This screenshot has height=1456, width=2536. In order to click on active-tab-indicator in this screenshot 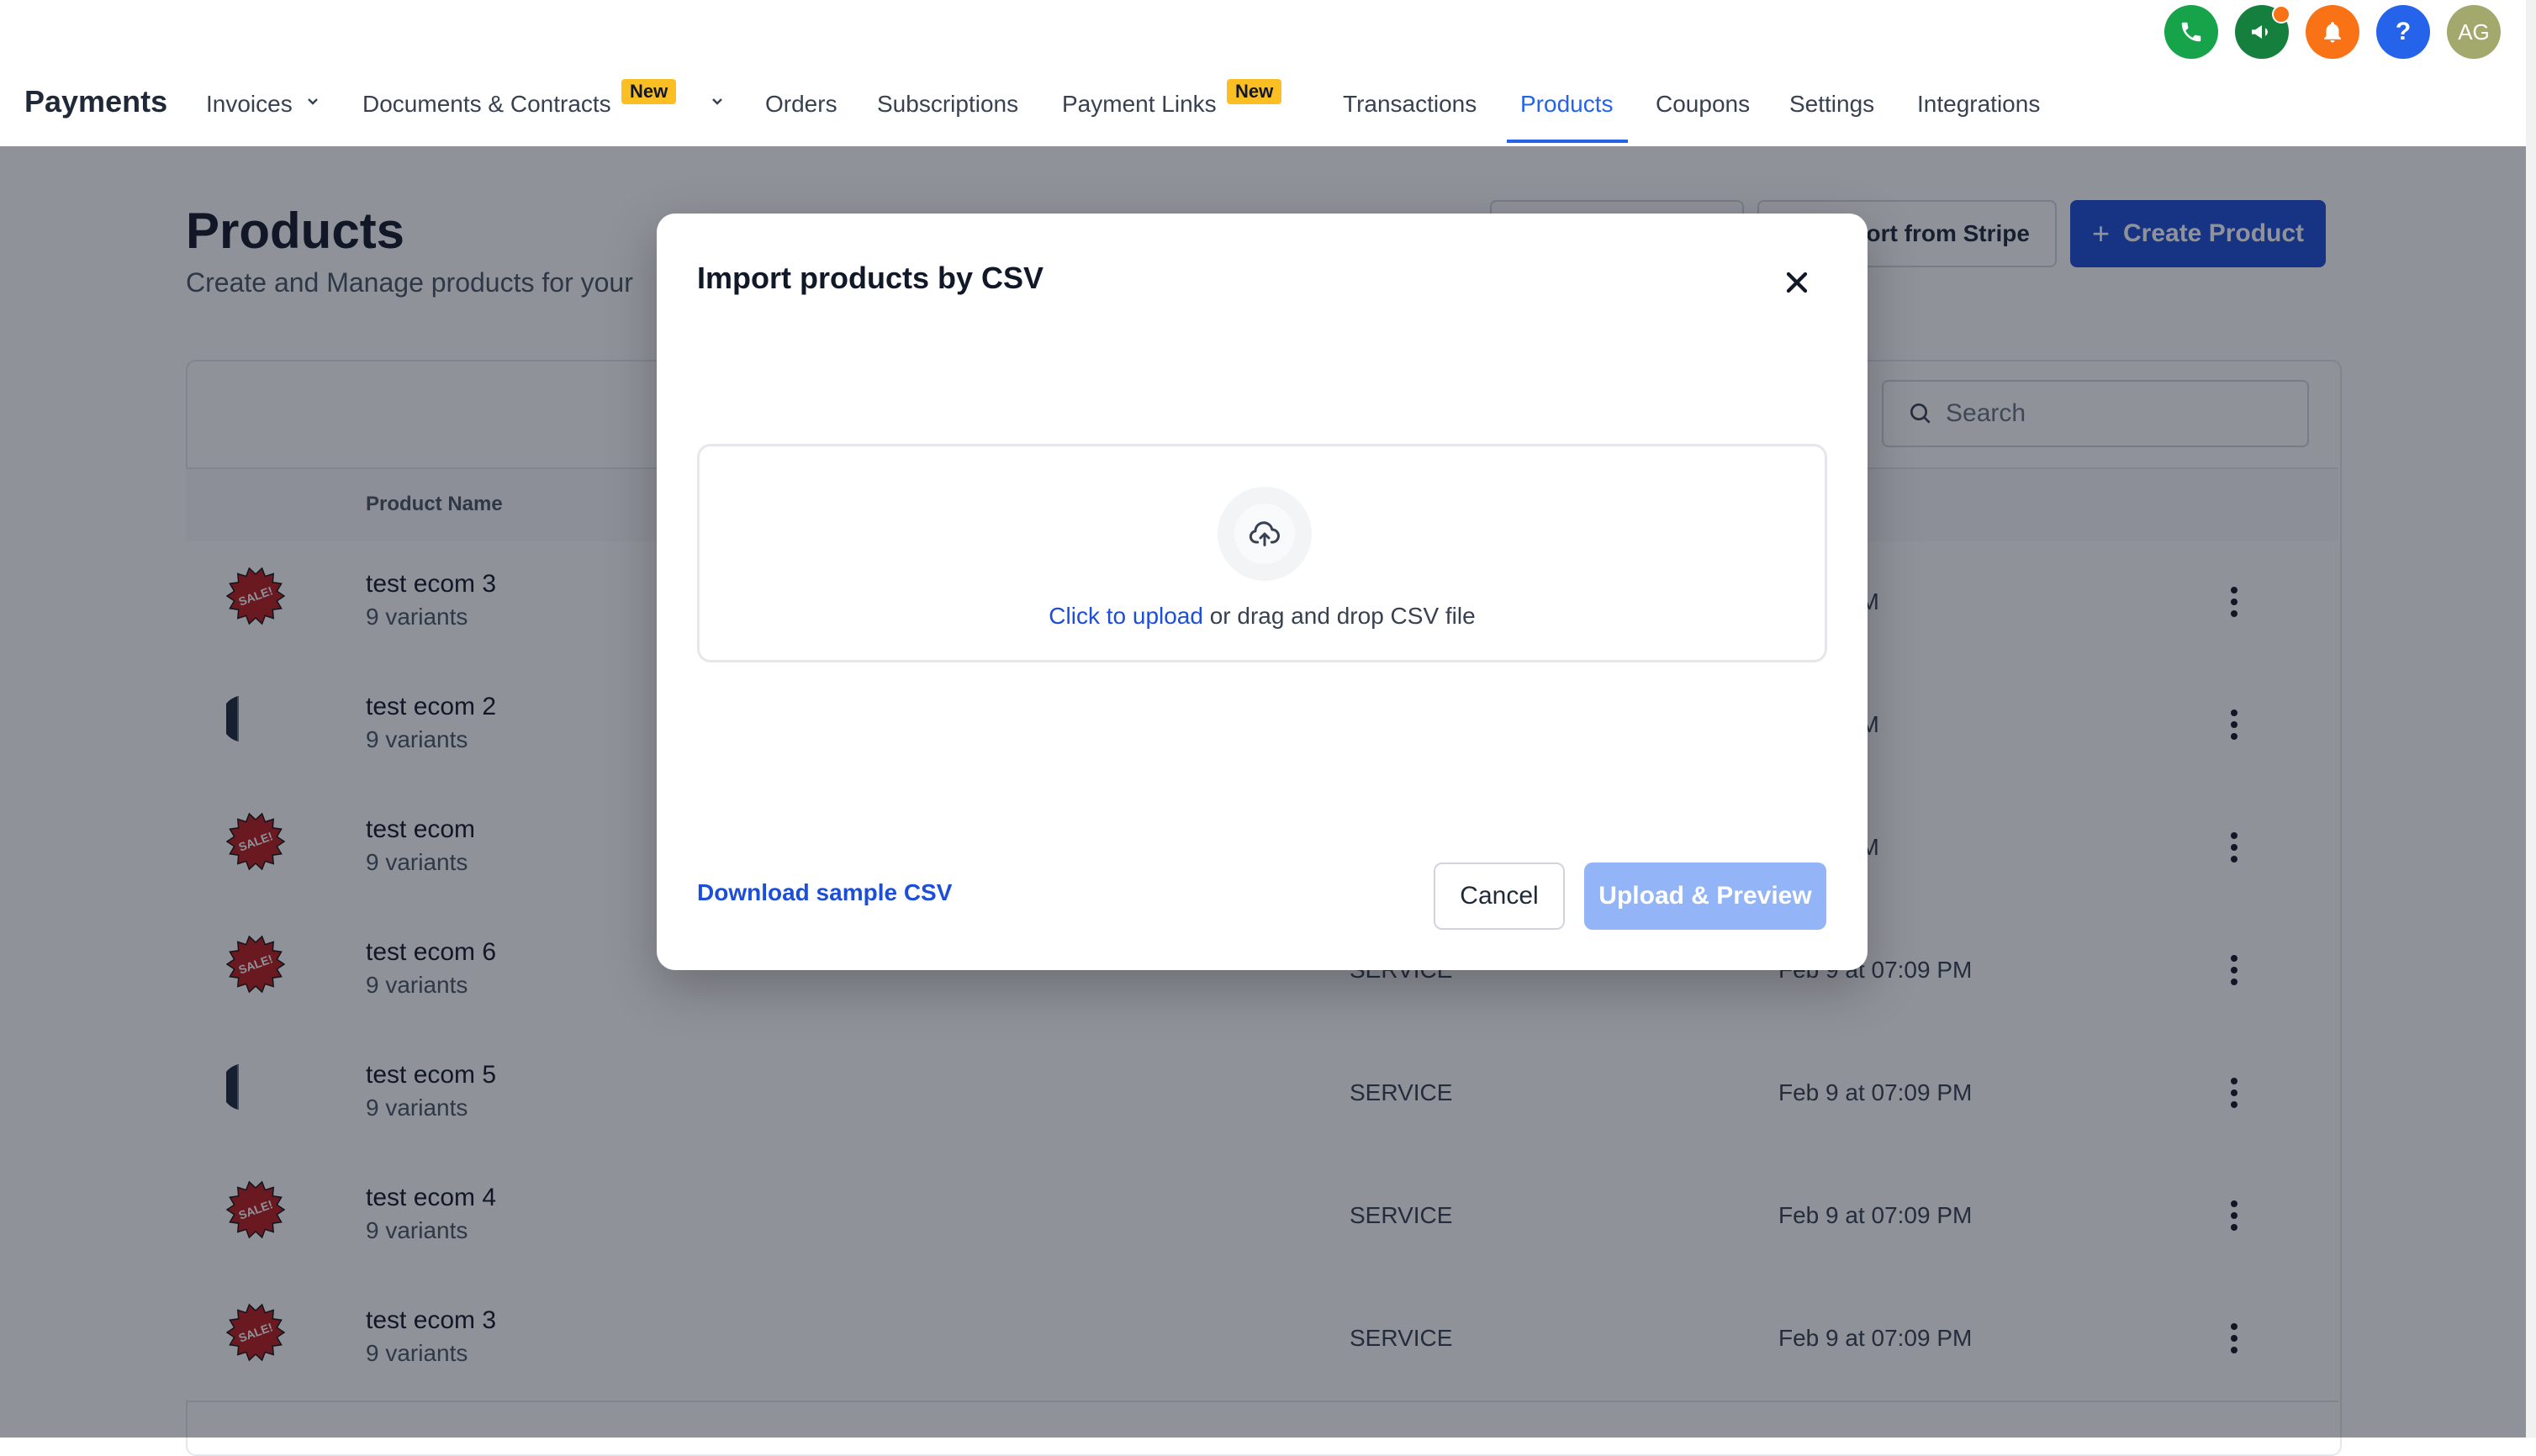, I will do `click(1567, 141)`.